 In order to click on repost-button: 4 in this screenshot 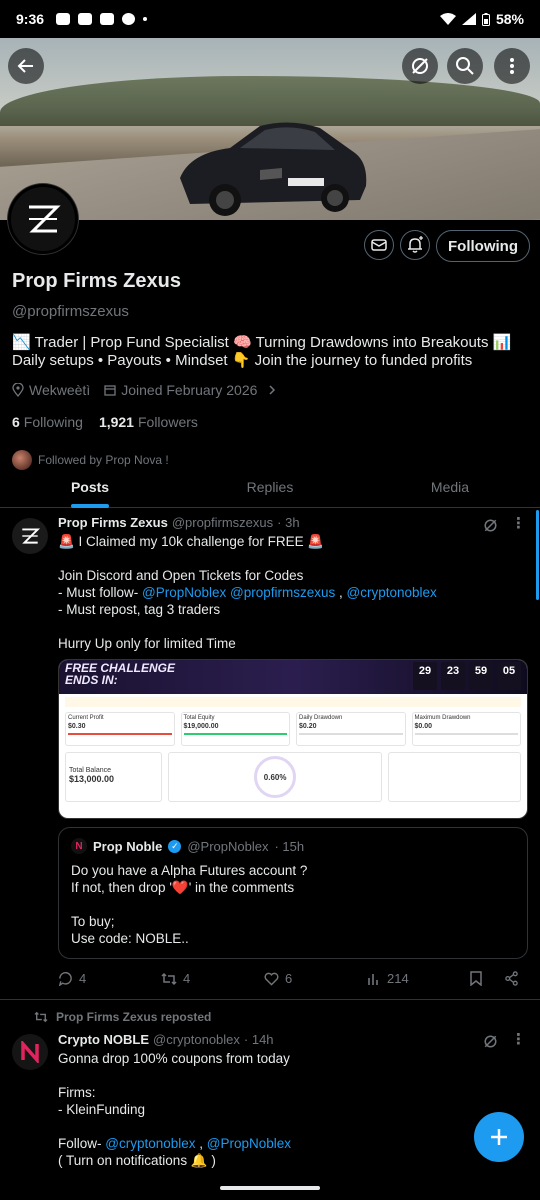, I will do `click(212, 978)`.